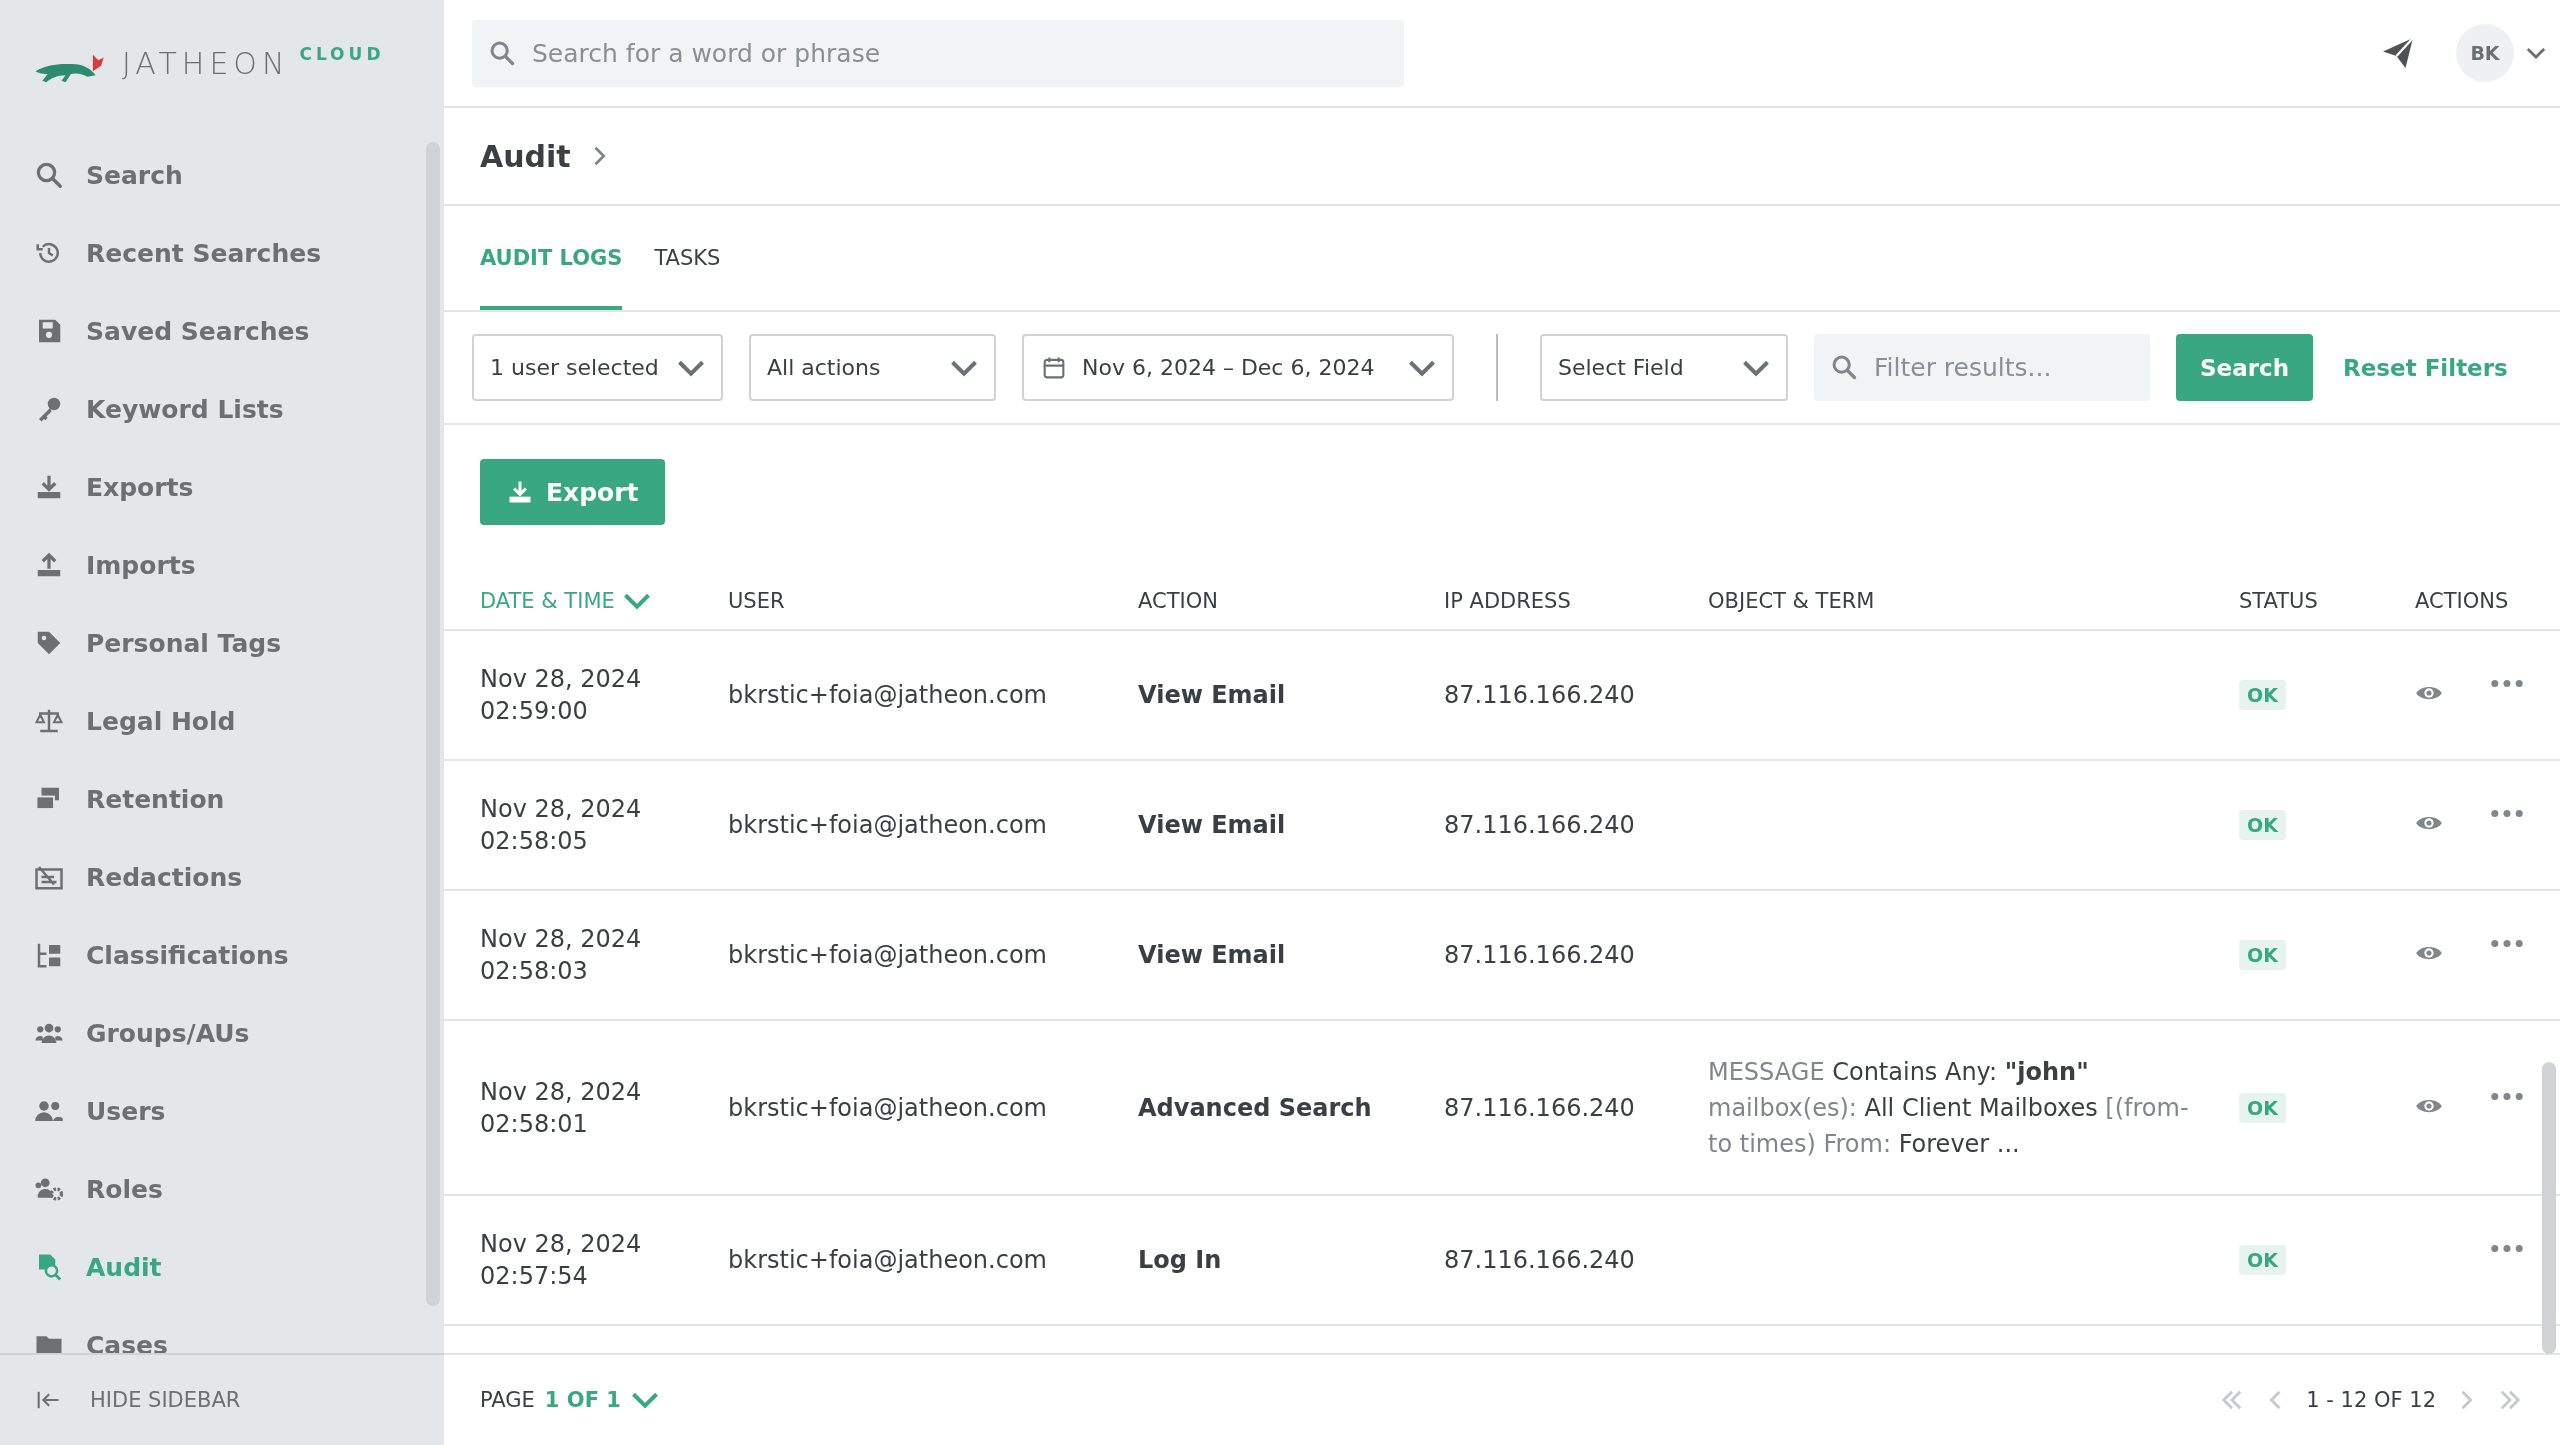 The width and height of the screenshot is (2560, 1445). What do you see at coordinates (2485, 53) in the screenshot?
I see `user-avatar: BK` at bounding box center [2485, 53].